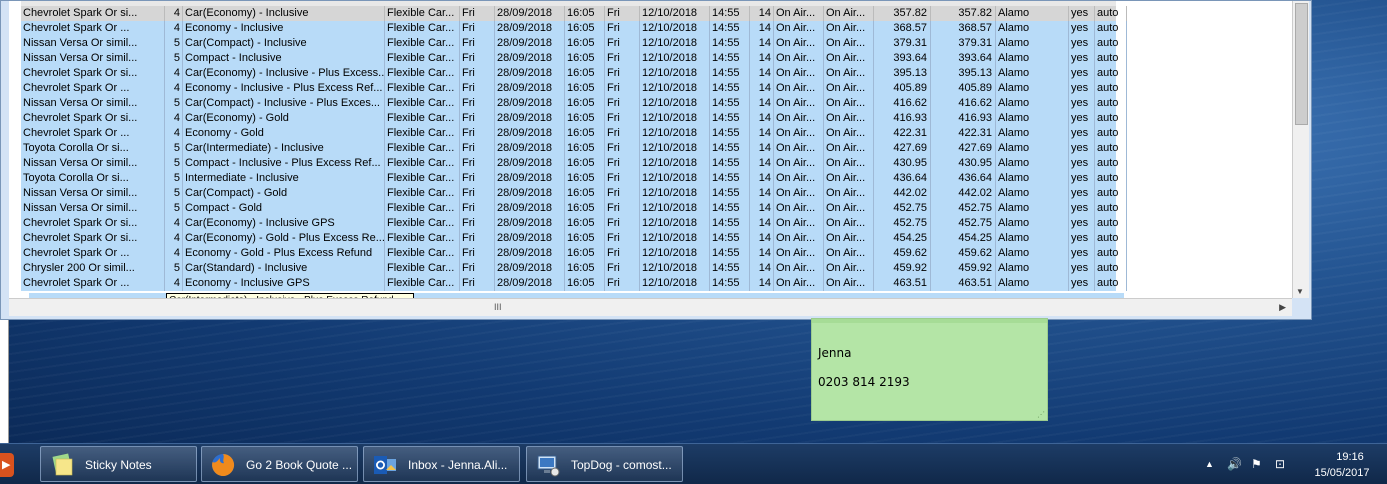 The image size is (1387, 484). Describe the element at coordinates (1301, 64) in the screenshot. I see `vertical-scroll-thumb` at that location.